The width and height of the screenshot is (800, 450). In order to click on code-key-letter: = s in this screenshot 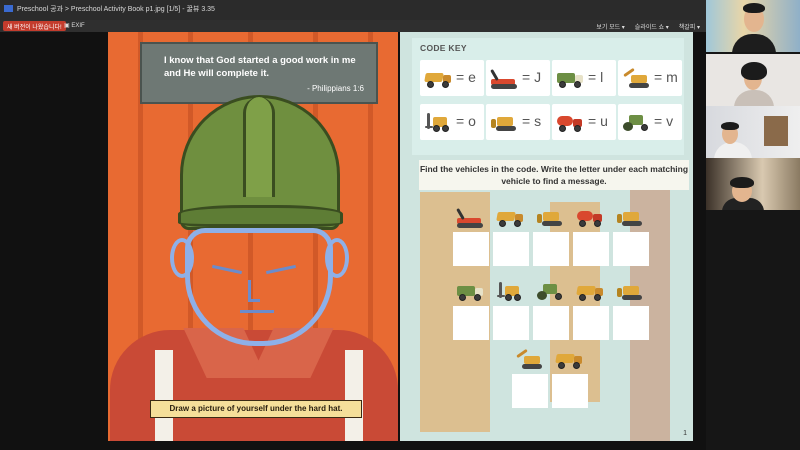, I will do `click(532, 121)`.